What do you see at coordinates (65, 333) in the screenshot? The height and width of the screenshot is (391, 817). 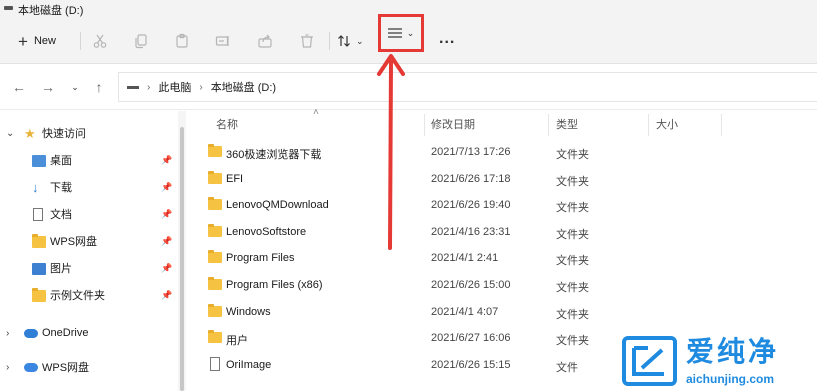 I see `sidebar-item-label: OneDrive` at bounding box center [65, 333].